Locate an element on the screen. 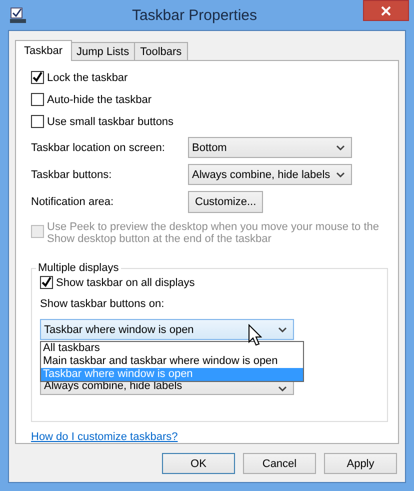 This screenshot has width=414, height=491. dropdown: Always combine, hide labels is located at coordinates (270, 174).